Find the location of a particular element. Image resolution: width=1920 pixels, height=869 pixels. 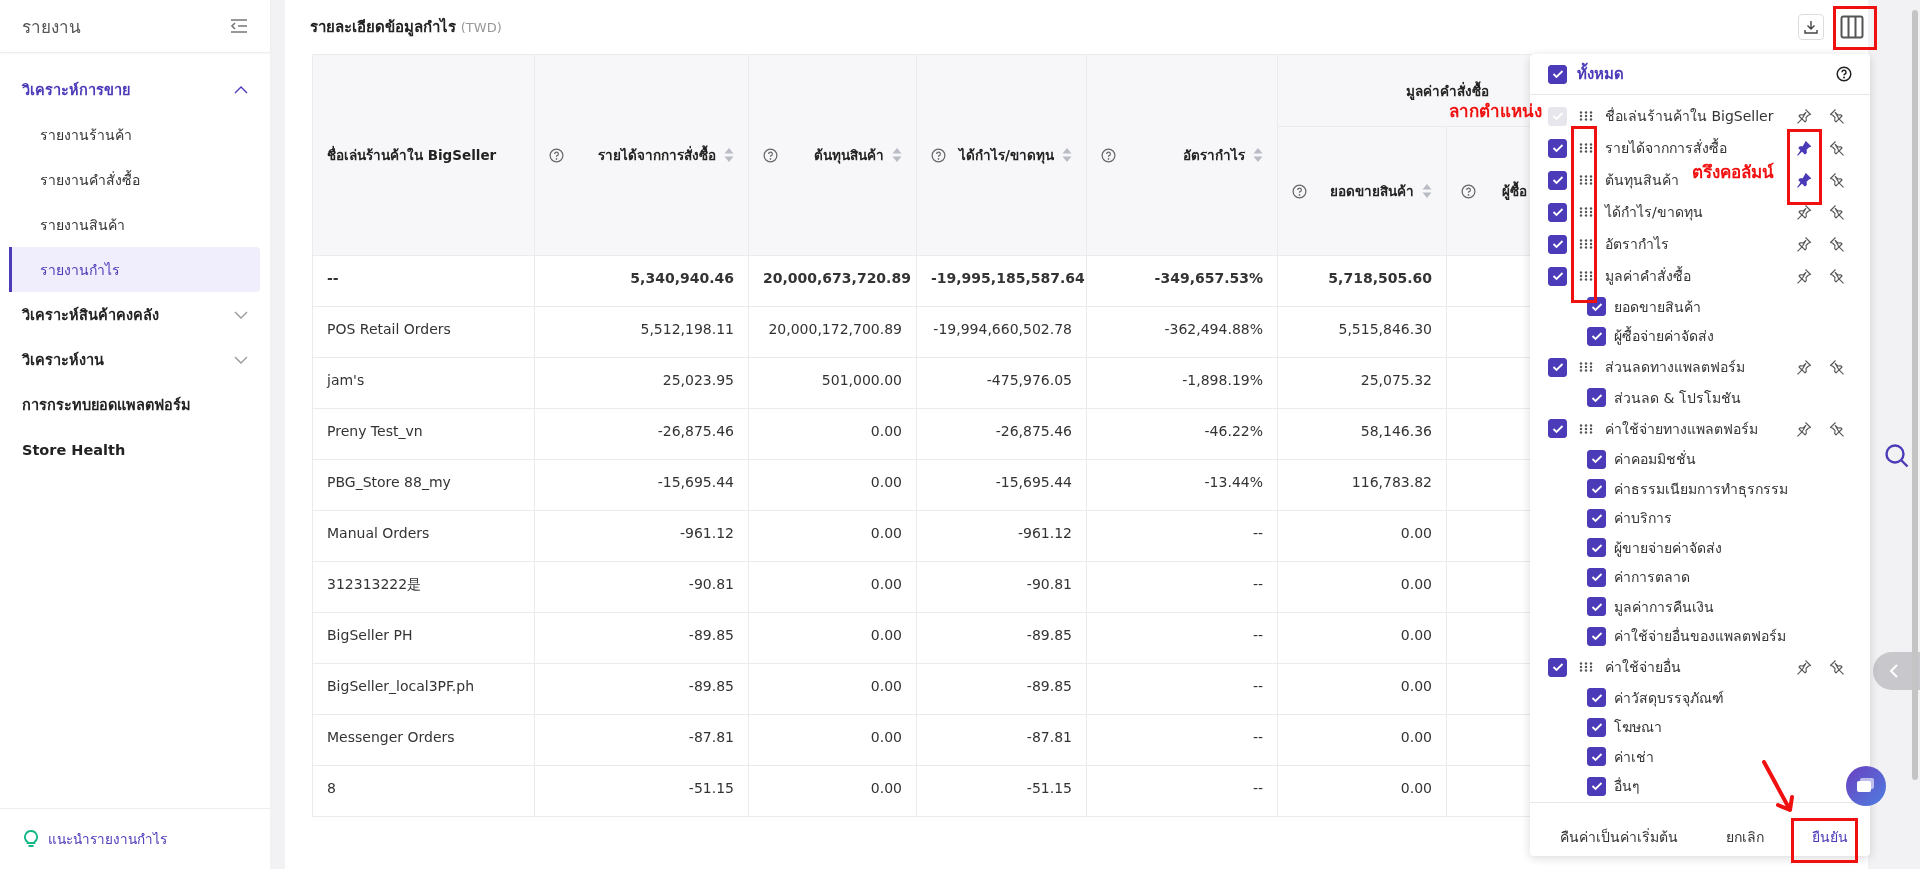

search-icon is located at coordinates (1897, 456).